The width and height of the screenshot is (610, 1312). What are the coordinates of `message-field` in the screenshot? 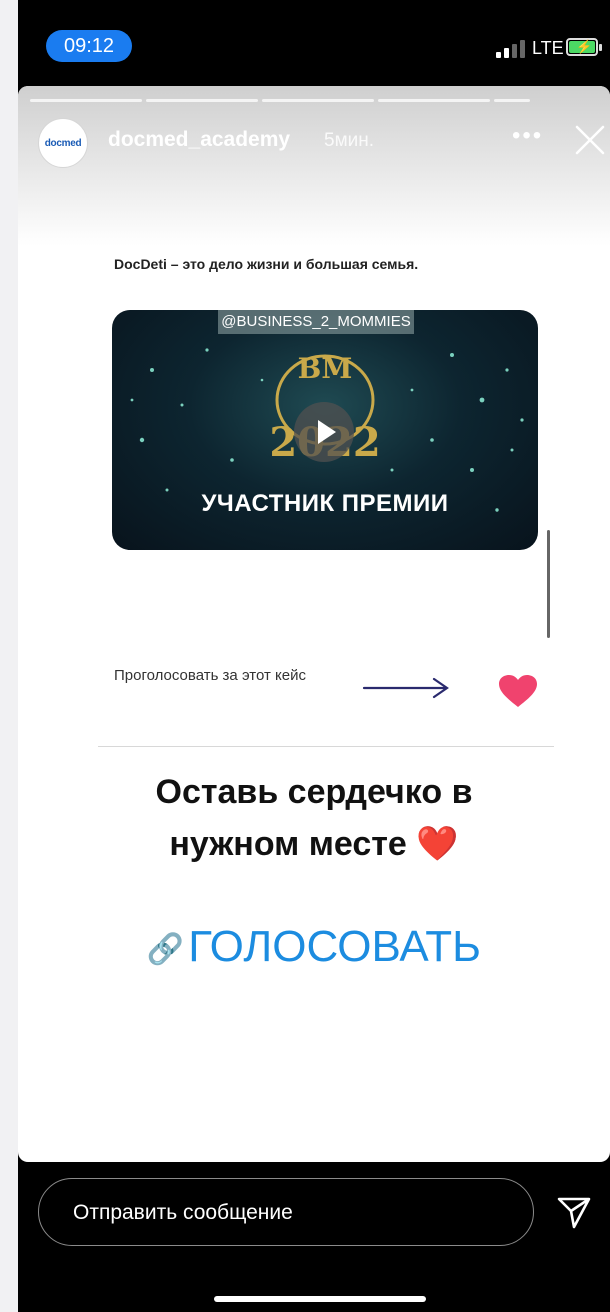 It's located at (286, 1212).